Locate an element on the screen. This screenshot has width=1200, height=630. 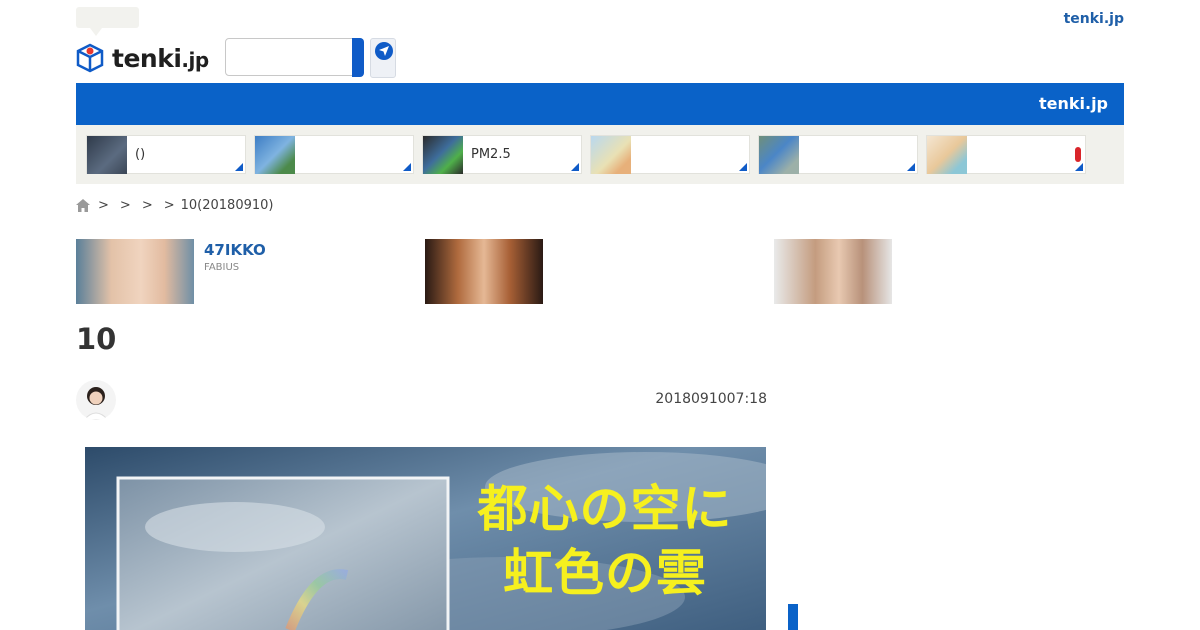
cube-logo-icon is located at coordinates (90, 58).